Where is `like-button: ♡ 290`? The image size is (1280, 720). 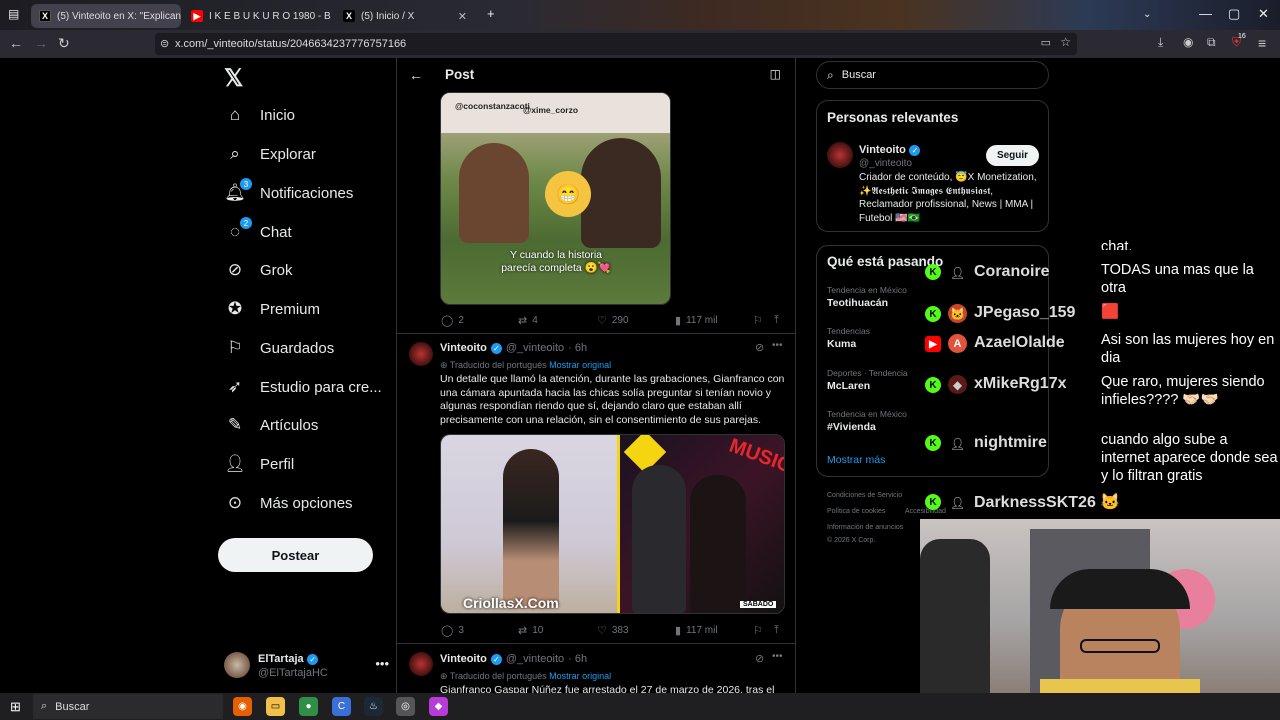 like-button: ♡ 290 is located at coordinates (613, 320).